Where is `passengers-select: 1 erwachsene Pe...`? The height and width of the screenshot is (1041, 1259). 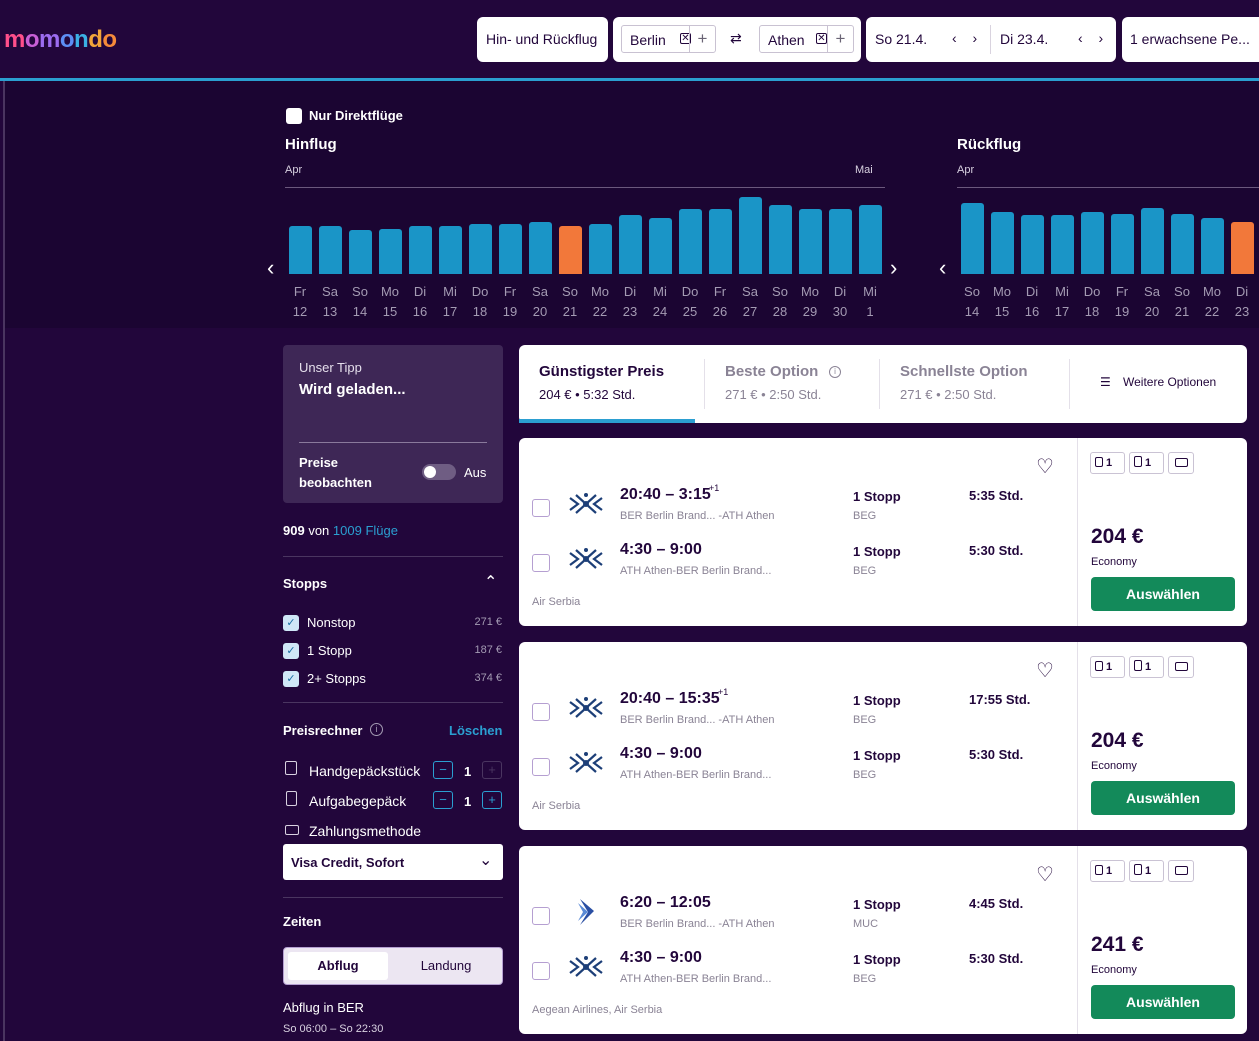
passengers-select: 1 erwachsene Pe... is located at coordinates (1190, 39).